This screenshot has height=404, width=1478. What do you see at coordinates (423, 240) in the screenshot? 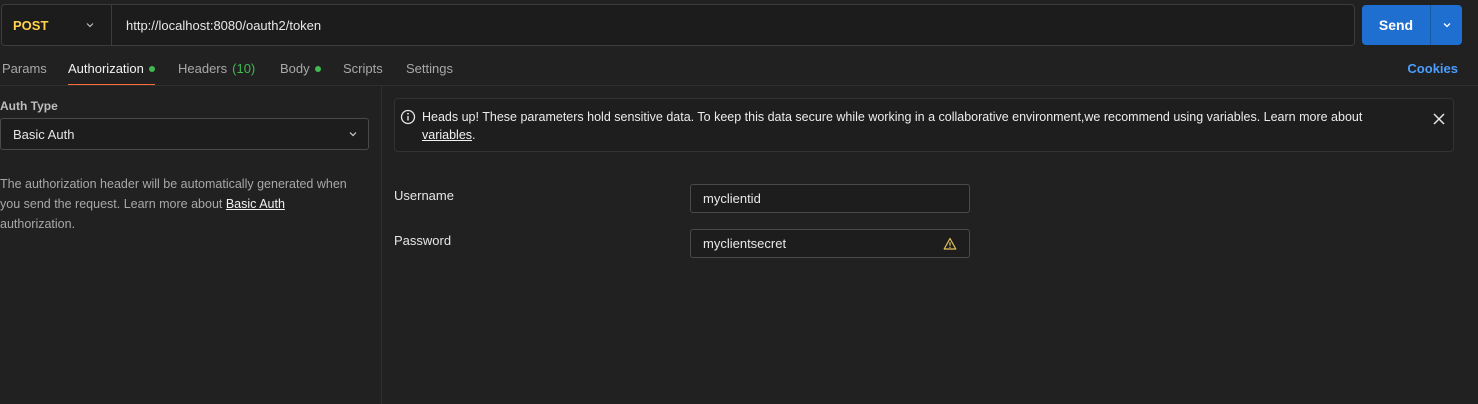
I see `password-label: Password` at bounding box center [423, 240].